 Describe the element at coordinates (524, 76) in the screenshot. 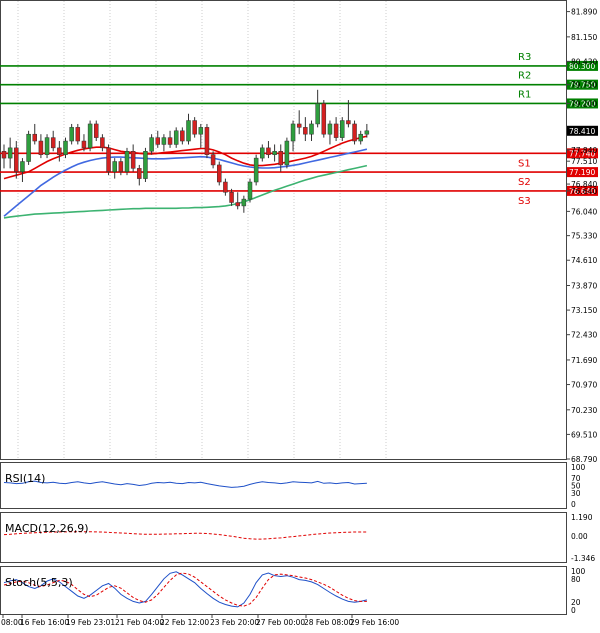

I see `level-label-r2: R2` at that location.